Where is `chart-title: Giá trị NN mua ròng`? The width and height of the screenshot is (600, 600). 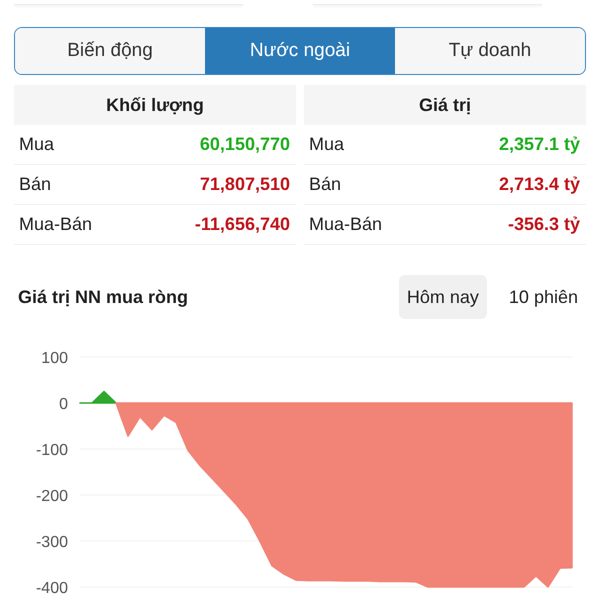
chart-title: Giá trị NN mua ròng is located at coordinates (104, 297).